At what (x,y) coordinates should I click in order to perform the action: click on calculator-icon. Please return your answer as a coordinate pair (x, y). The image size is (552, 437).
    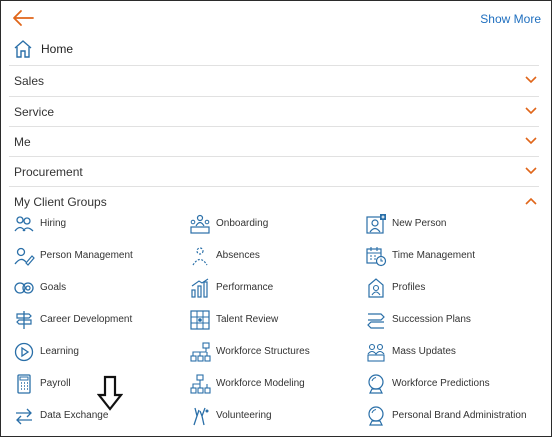
    Looking at the image, I should click on (24, 384).